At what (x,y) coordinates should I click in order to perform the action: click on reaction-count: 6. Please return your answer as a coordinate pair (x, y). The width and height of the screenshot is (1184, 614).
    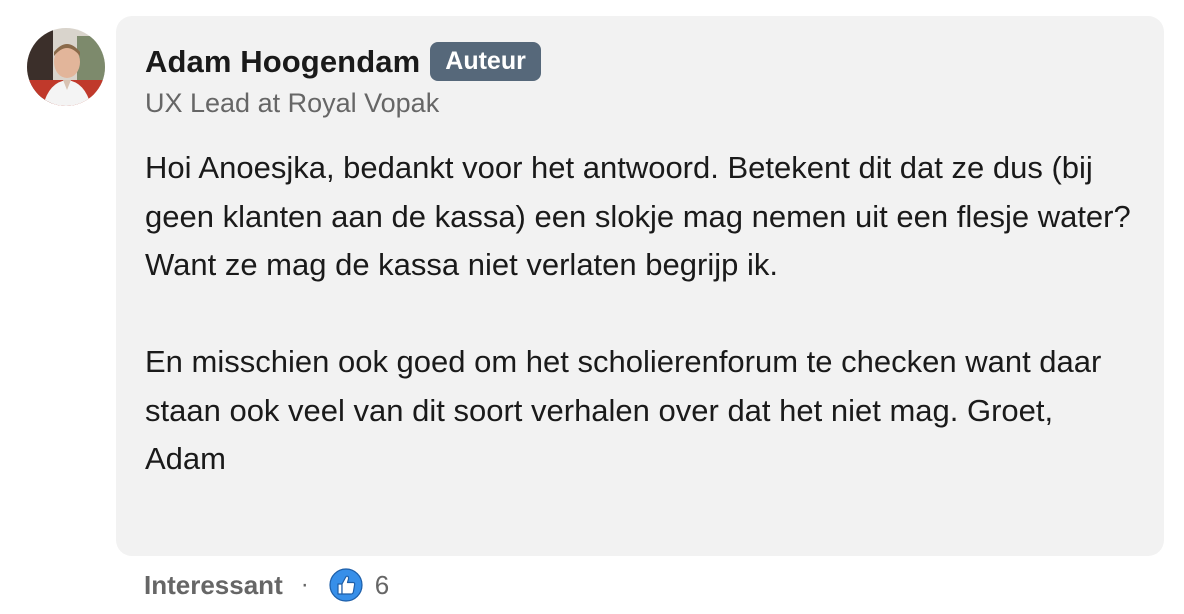
    Looking at the image, I should click on (382, 585).